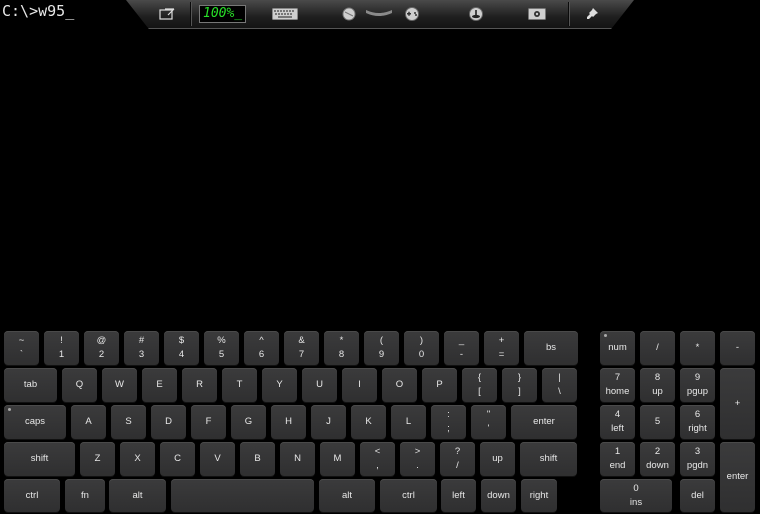  What do you see at coordinates (319, 385) in the screenshot?
I see `key-u: U` at bounding box center [319, 385].